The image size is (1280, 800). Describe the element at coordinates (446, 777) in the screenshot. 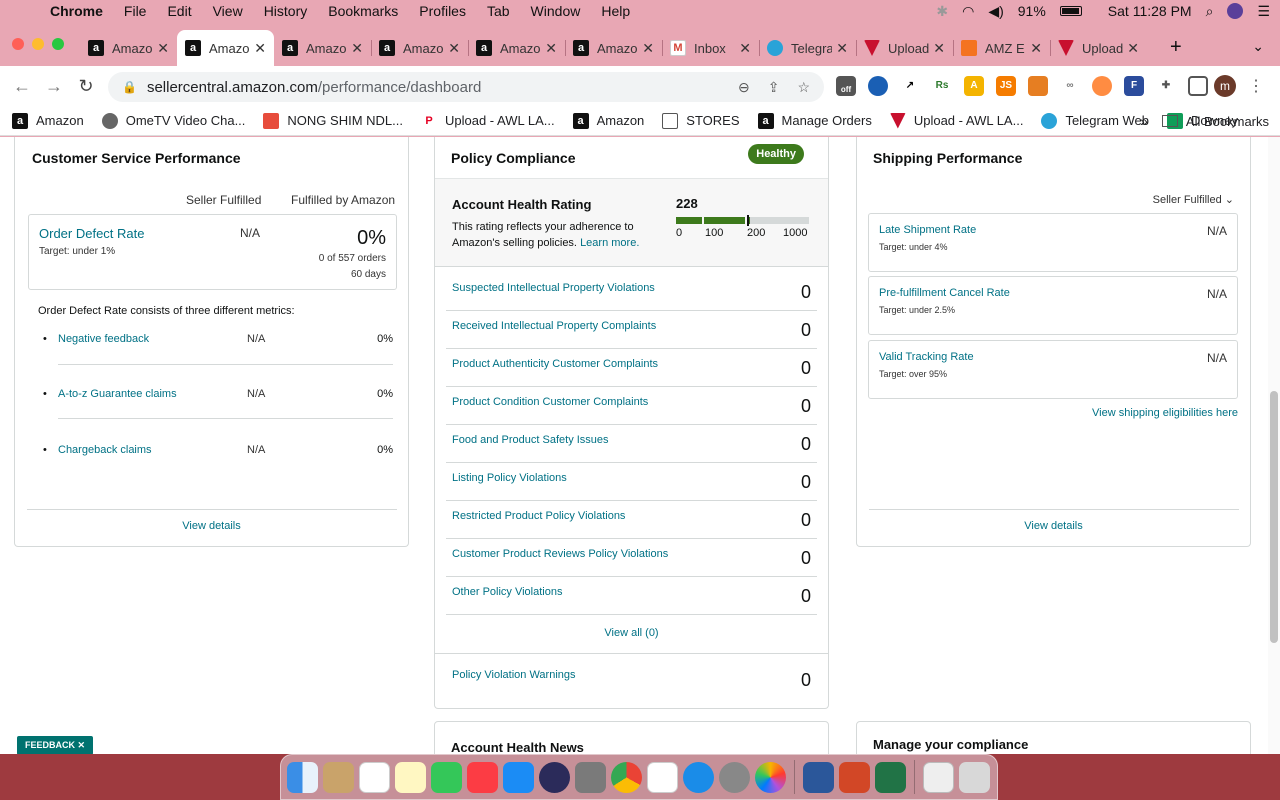

I see `facetime-icon` at that location.